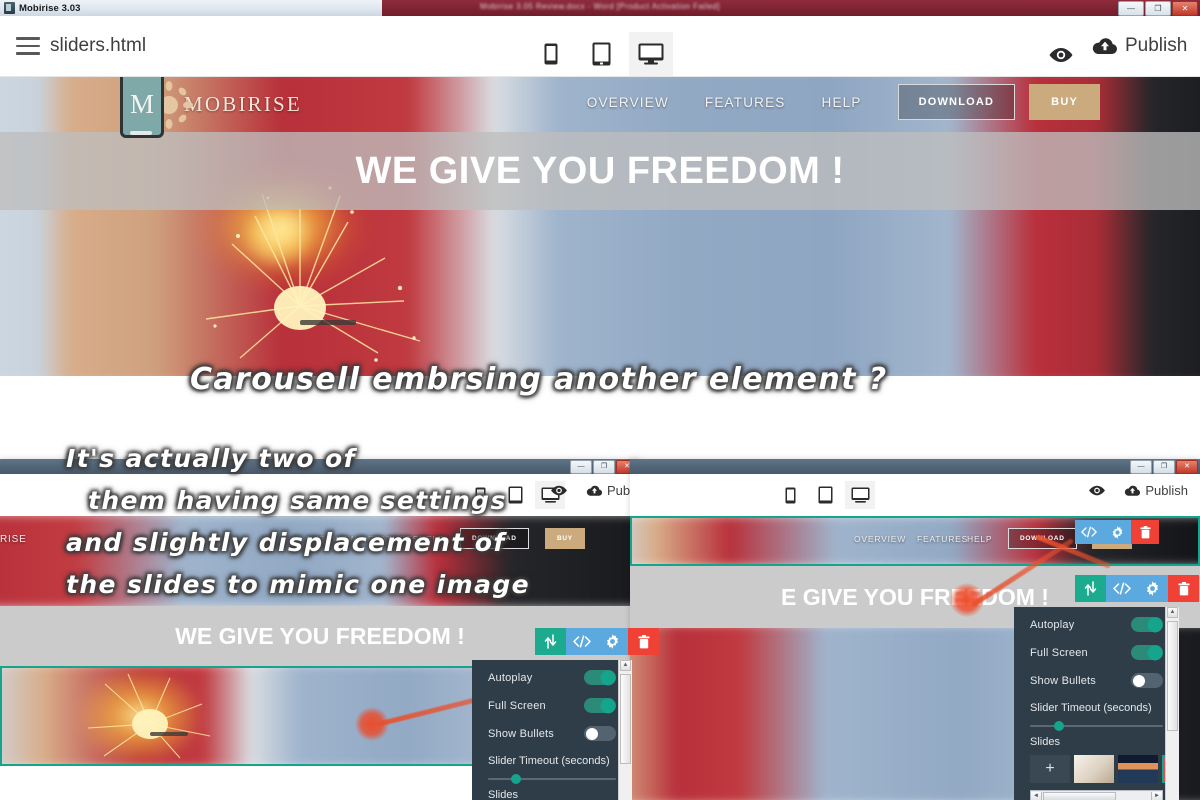  Describe the element at coordinates (979, 539) in the screenshot. I see `inset-right-menu-help: HELP` at that location.